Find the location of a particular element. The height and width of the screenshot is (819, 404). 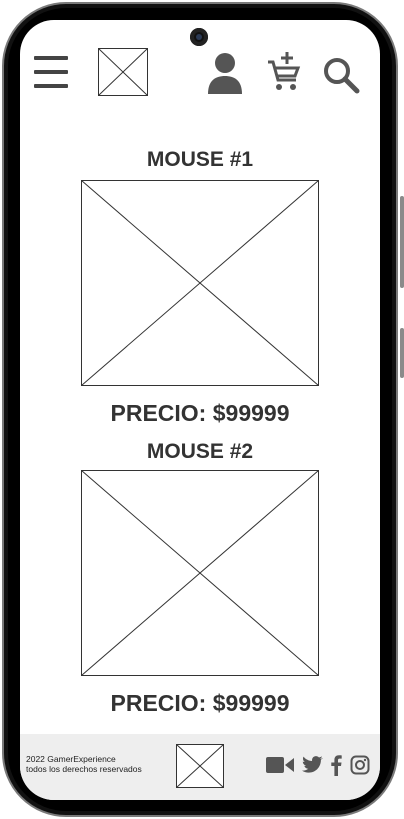

search-icon is located at coordinates (341, 75).